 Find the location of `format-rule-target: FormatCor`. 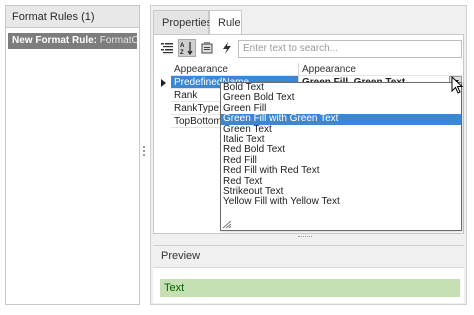

format-rule-target: FormatCor is located at coordinates (118, 40).